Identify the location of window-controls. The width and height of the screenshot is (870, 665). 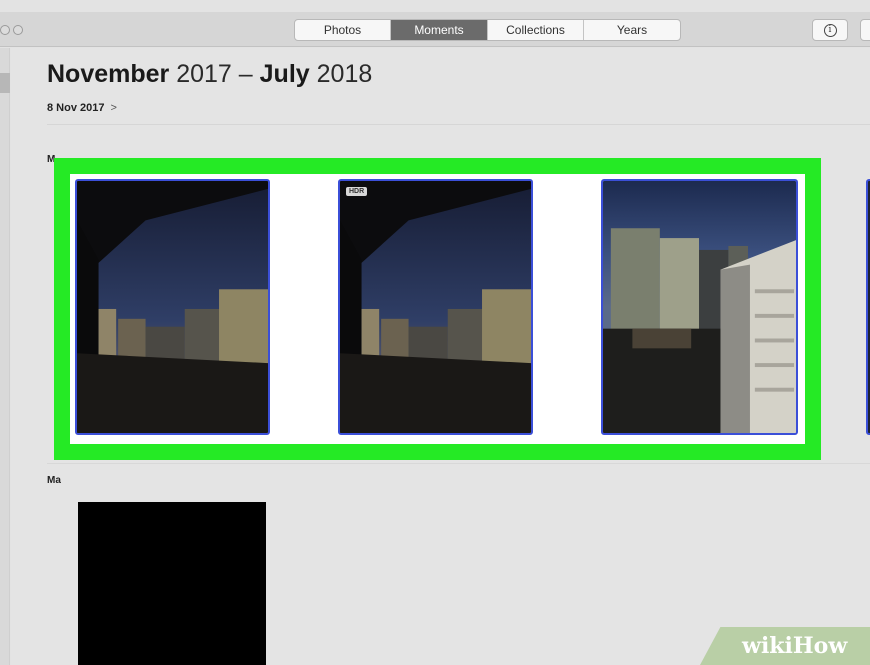
(11, 30).